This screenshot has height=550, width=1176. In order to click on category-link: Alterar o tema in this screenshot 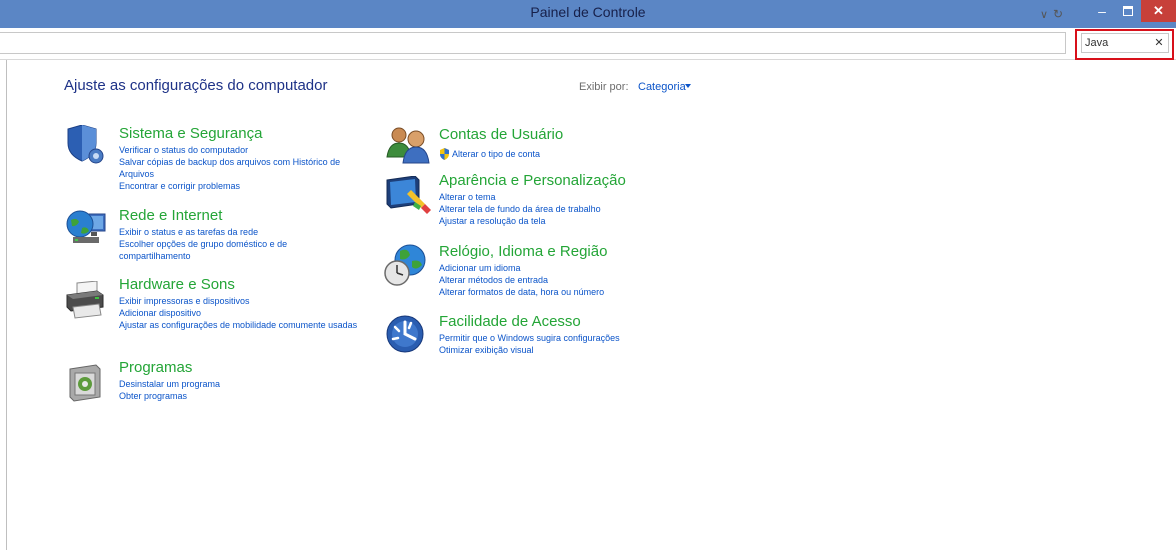, I will do `click(569, 197)`.